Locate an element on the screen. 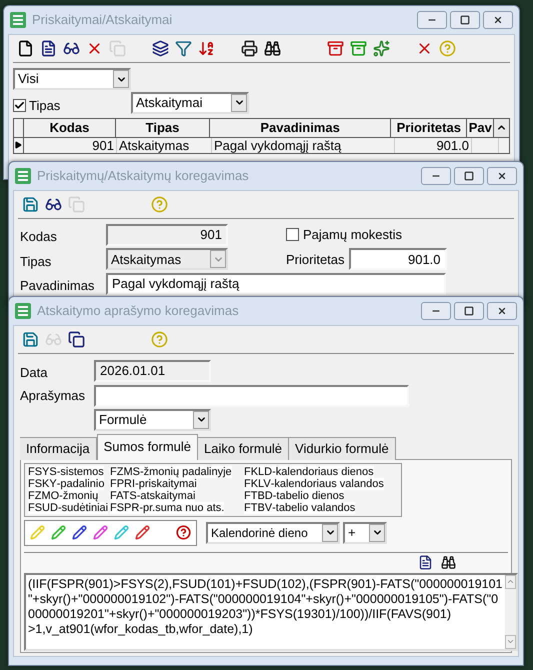 This screenshot has height=670, width=533. tab: Laiko formulė is located at coordinates (244, 448).